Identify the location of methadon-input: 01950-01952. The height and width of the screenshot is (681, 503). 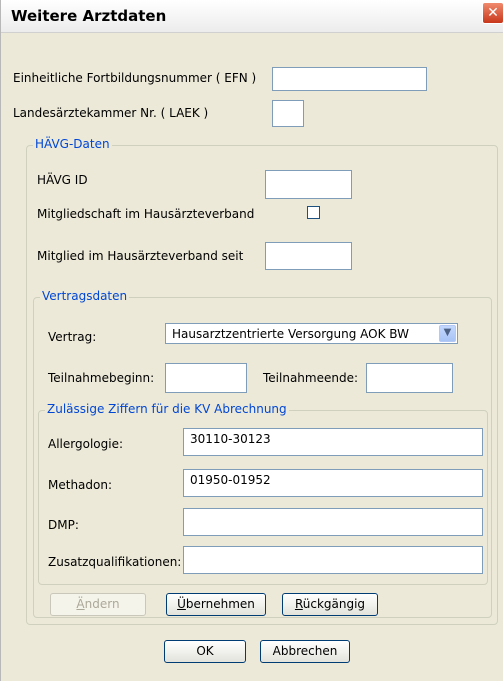
(333, 483).